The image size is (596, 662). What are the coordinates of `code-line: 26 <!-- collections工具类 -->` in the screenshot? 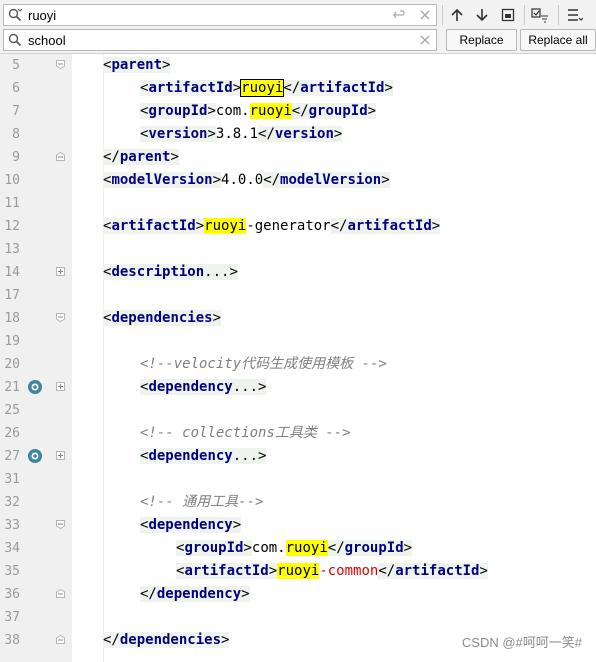 It's located at (298, 433).